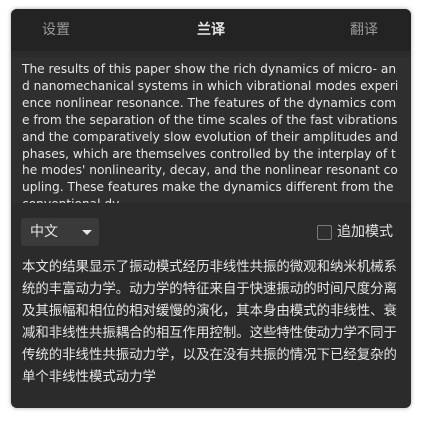  I want to click on tab-settings: 设置, so click(56, 30).